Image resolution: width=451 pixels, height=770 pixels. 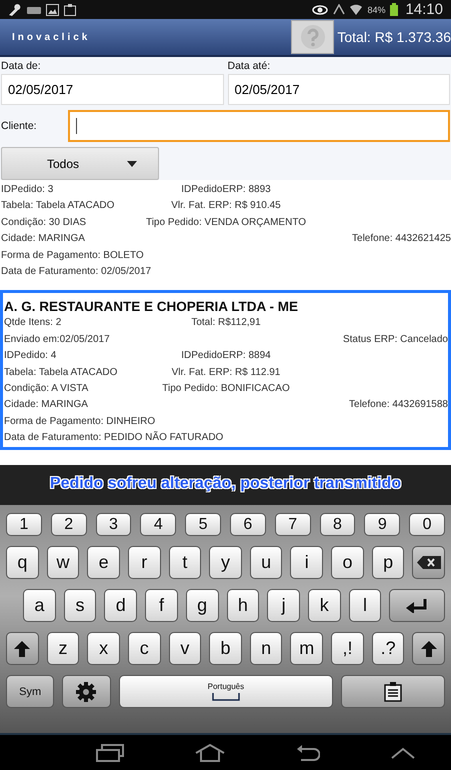 What do you see at coordinates (356, 9) in the screenshot?
I see `wifi-icon` at bounding box center [356, 9].